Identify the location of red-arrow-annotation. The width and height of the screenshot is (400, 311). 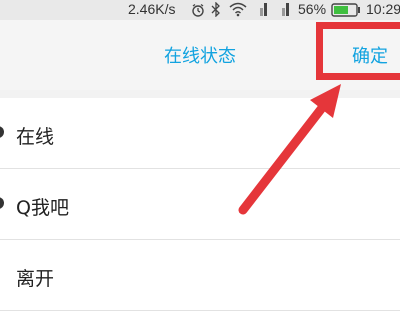
(289, 149).